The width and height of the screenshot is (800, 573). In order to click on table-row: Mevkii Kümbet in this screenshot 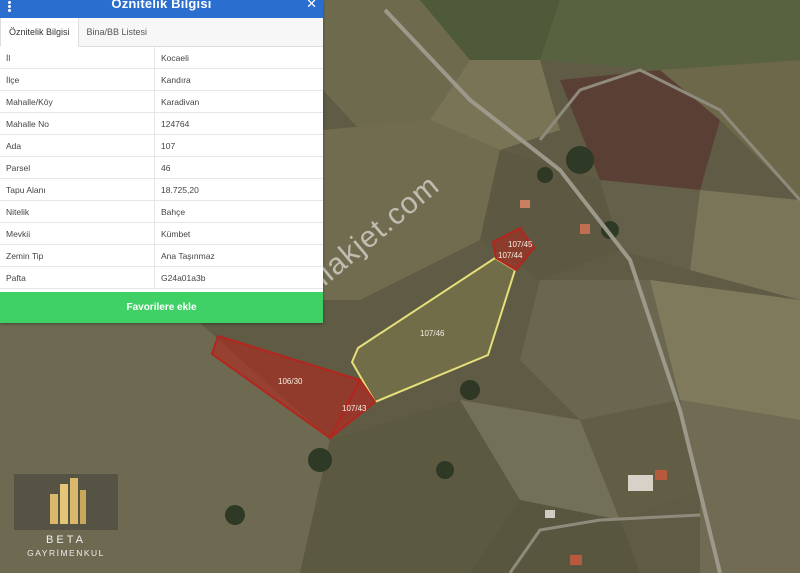, I will do `click(161, 233)`.